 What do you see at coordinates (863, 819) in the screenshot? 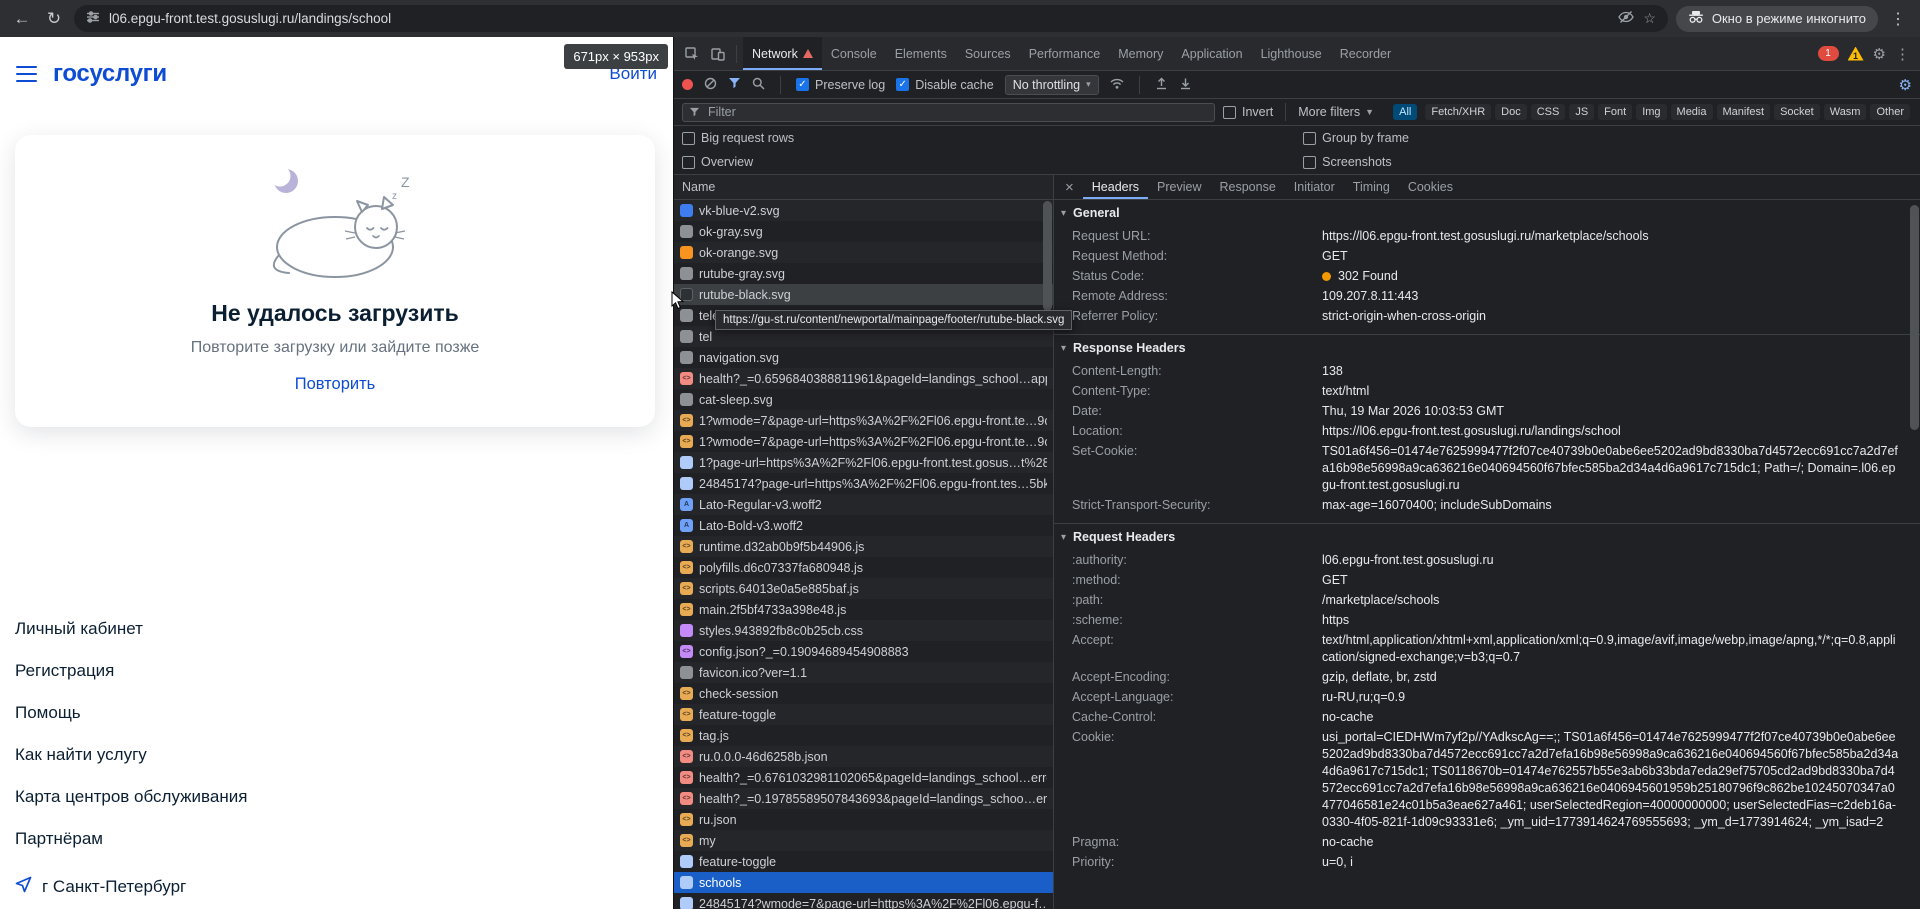
I see `network-request-row: <> ru.json` at bounding box center [863, 819].